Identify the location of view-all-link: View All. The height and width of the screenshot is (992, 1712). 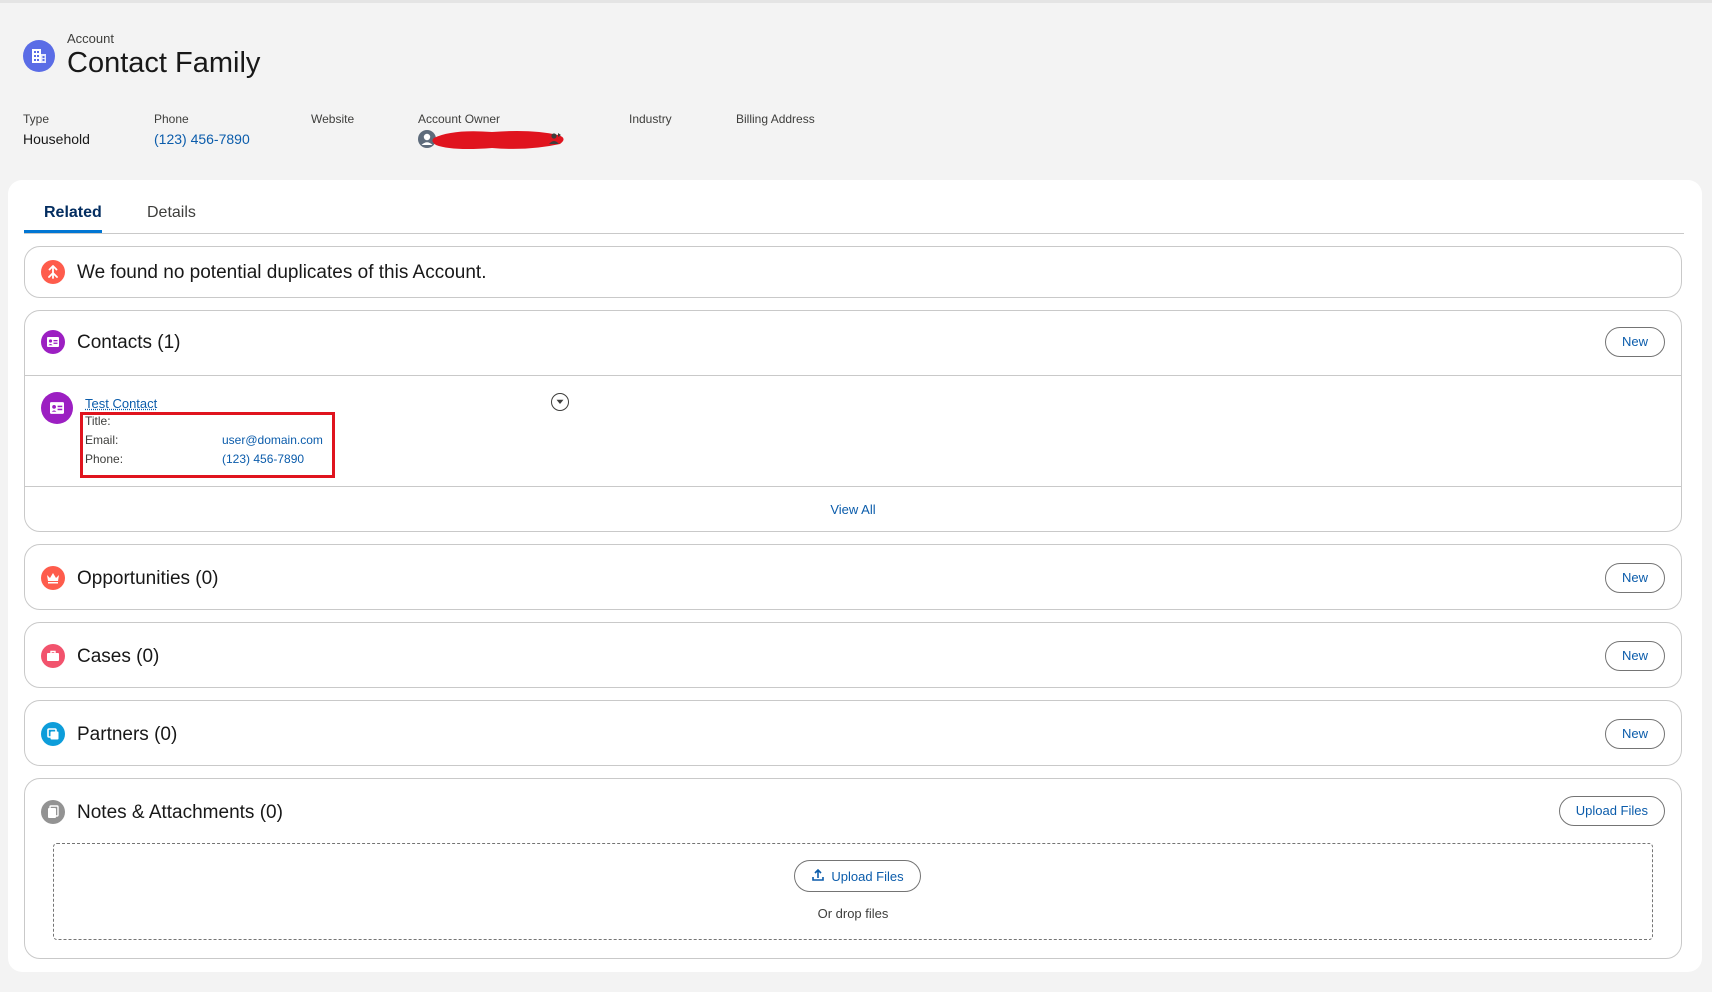
(853, 509).